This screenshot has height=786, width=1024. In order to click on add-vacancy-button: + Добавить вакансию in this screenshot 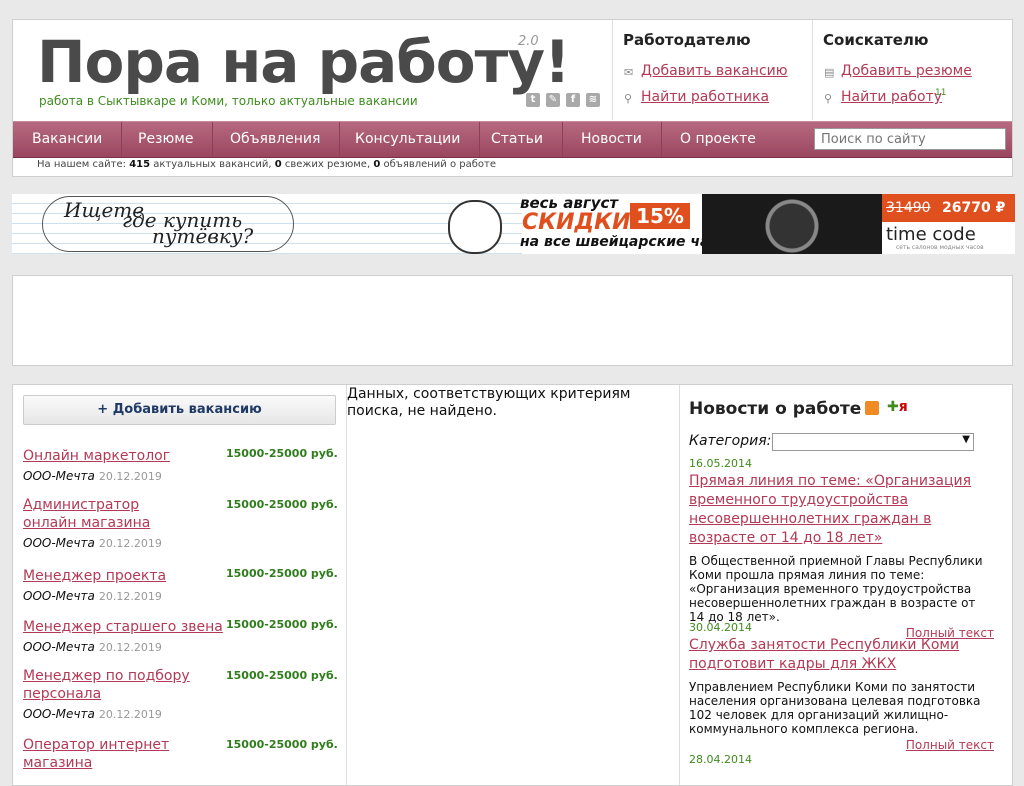, I will do `click(179, 410)`.